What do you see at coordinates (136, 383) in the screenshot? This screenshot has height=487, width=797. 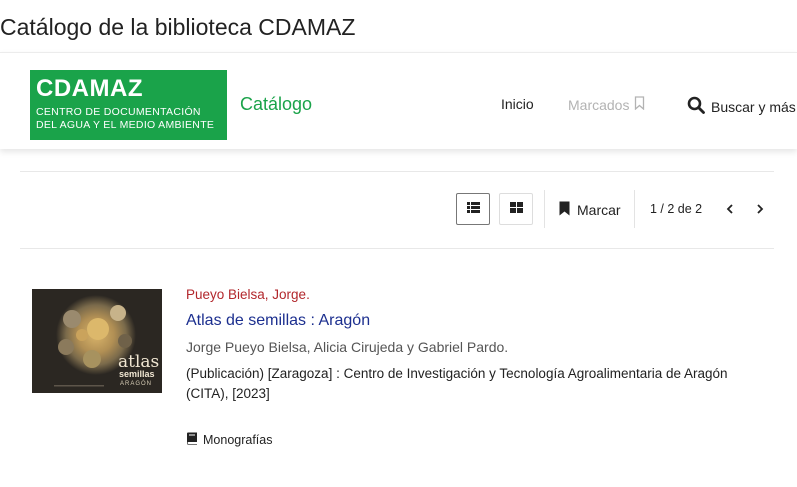 I see `cover-word-aragon: ARAGÓN` at bounding box center [136, 383].